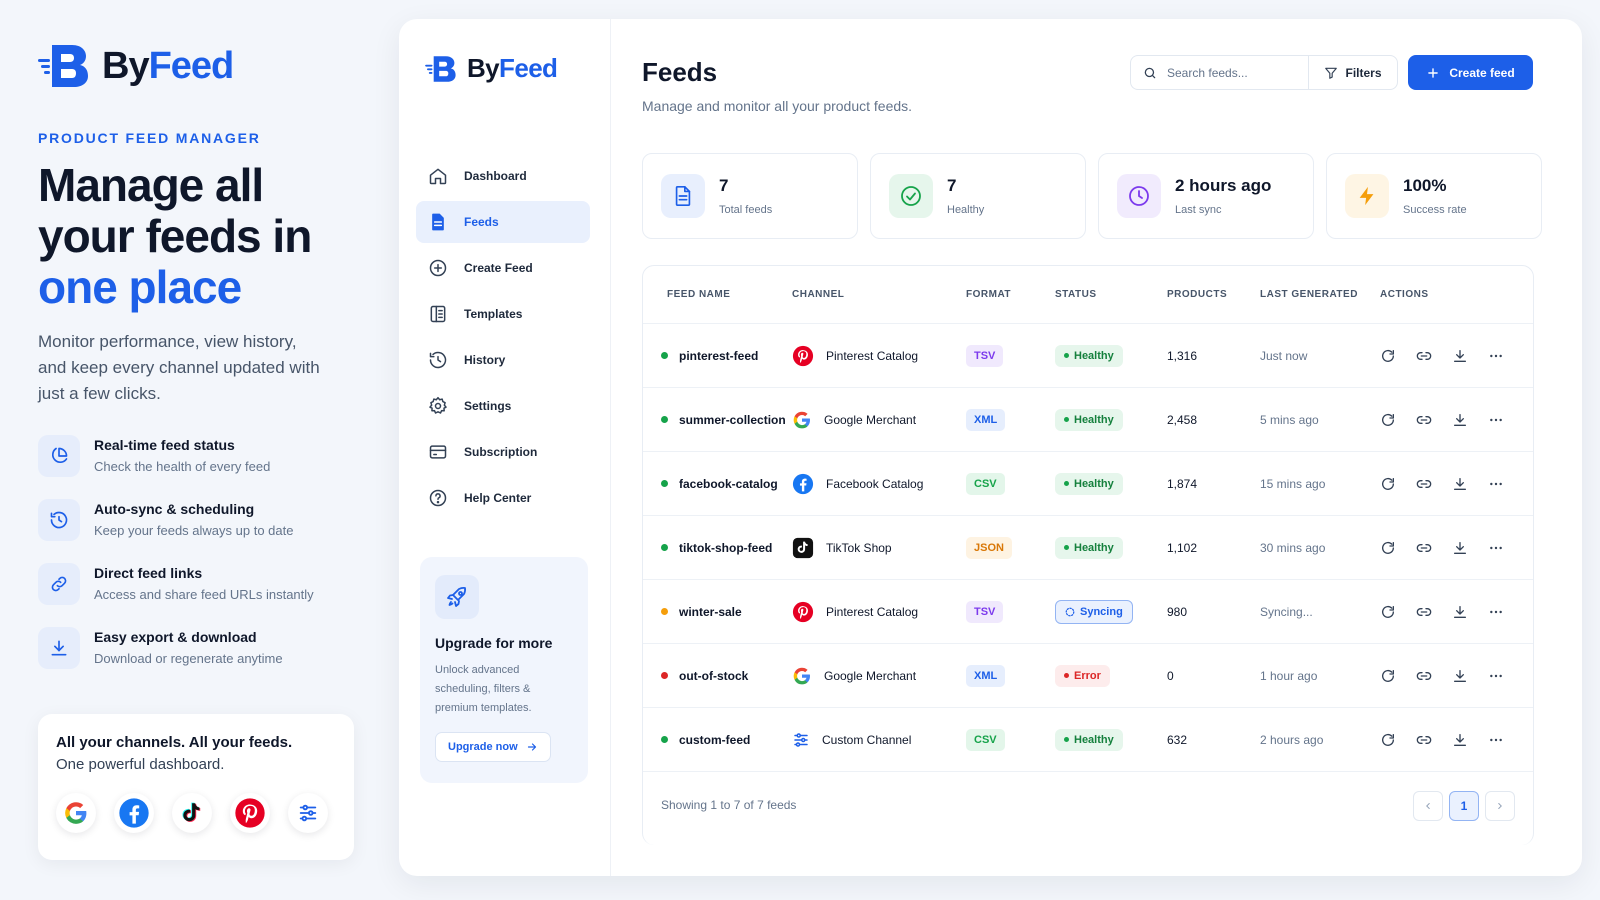 Image resolution: width=1600 pixels, height=900 pixels. I want to click on search-box, so click(1219, 72).